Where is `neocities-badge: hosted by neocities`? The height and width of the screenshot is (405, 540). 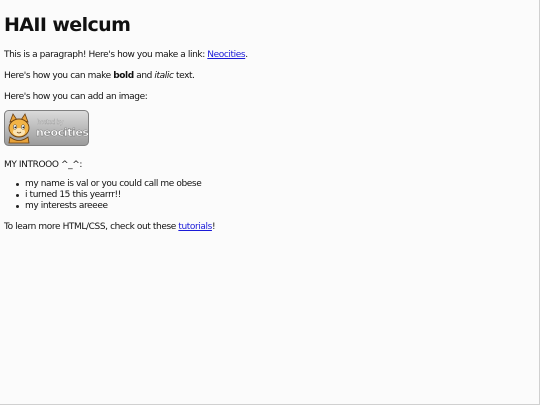 neocities-badge: hosted by neocities is located at coordinates (46, 128).